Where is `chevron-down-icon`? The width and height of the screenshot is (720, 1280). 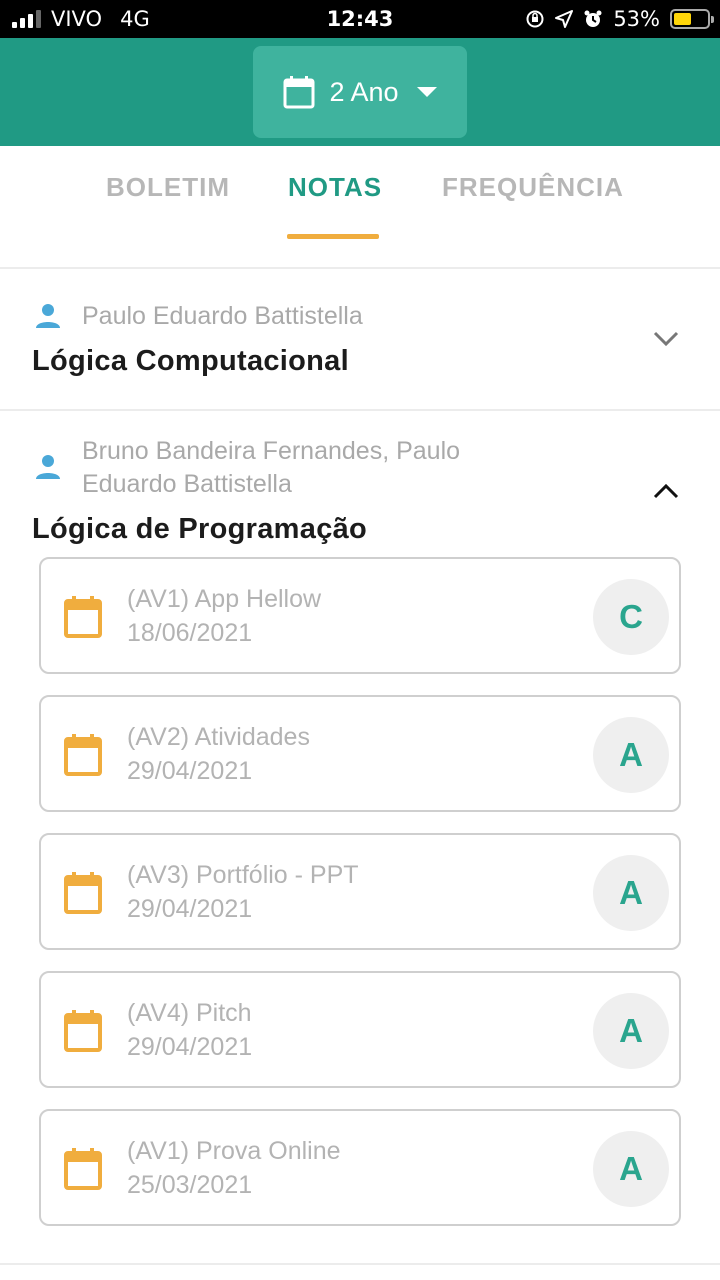 chevron-down-icon is located at coordinates (666, 339).